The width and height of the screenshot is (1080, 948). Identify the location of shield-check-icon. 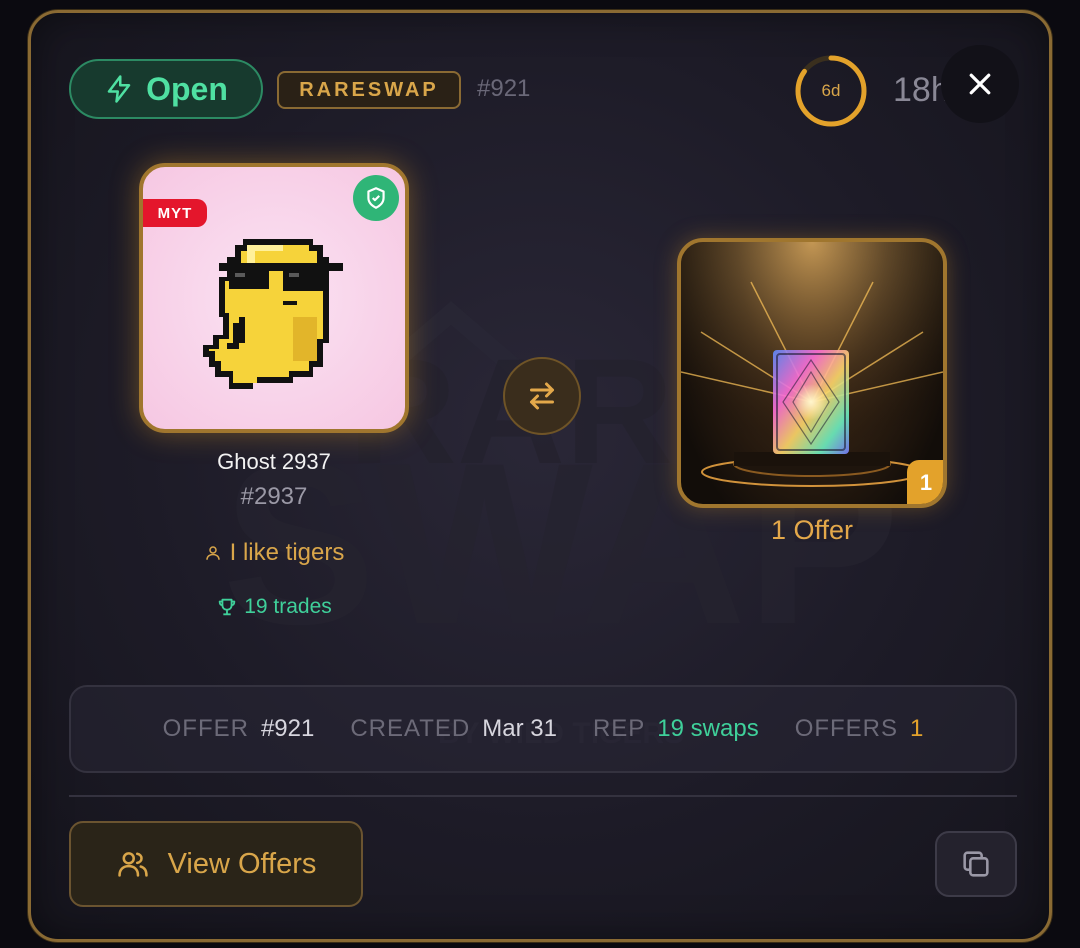
(376, 198).